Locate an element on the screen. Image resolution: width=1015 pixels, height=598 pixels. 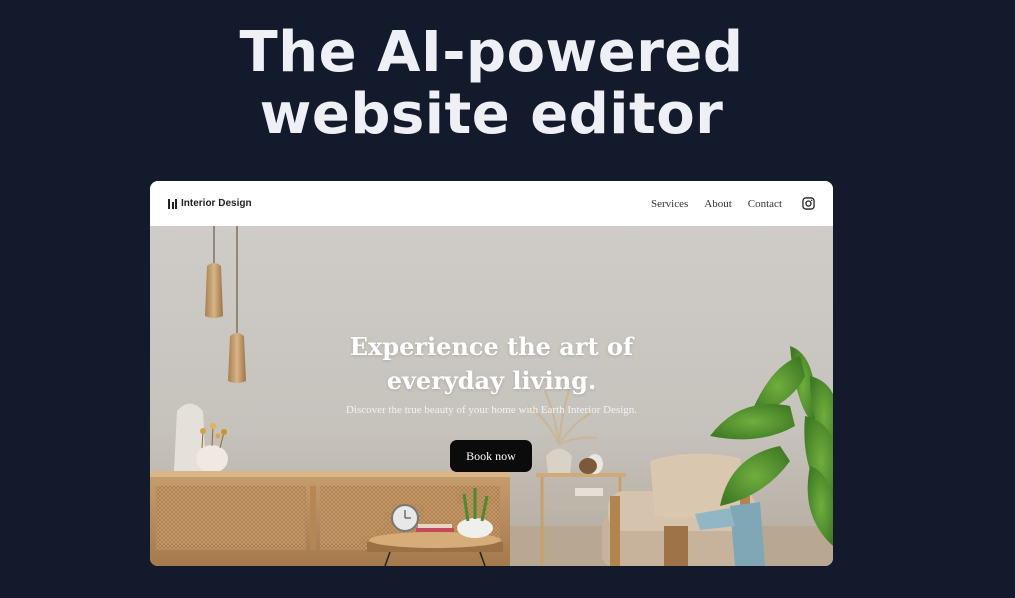
instagram-icon is located at coordinates (808, 203).